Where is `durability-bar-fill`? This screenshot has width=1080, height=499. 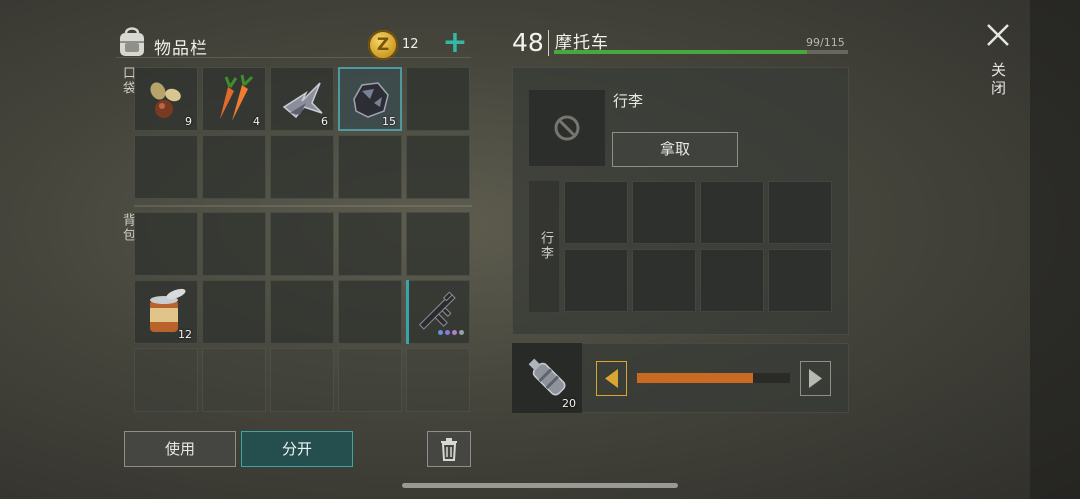 durability-bar-fill is located at coordinates (680, 52).